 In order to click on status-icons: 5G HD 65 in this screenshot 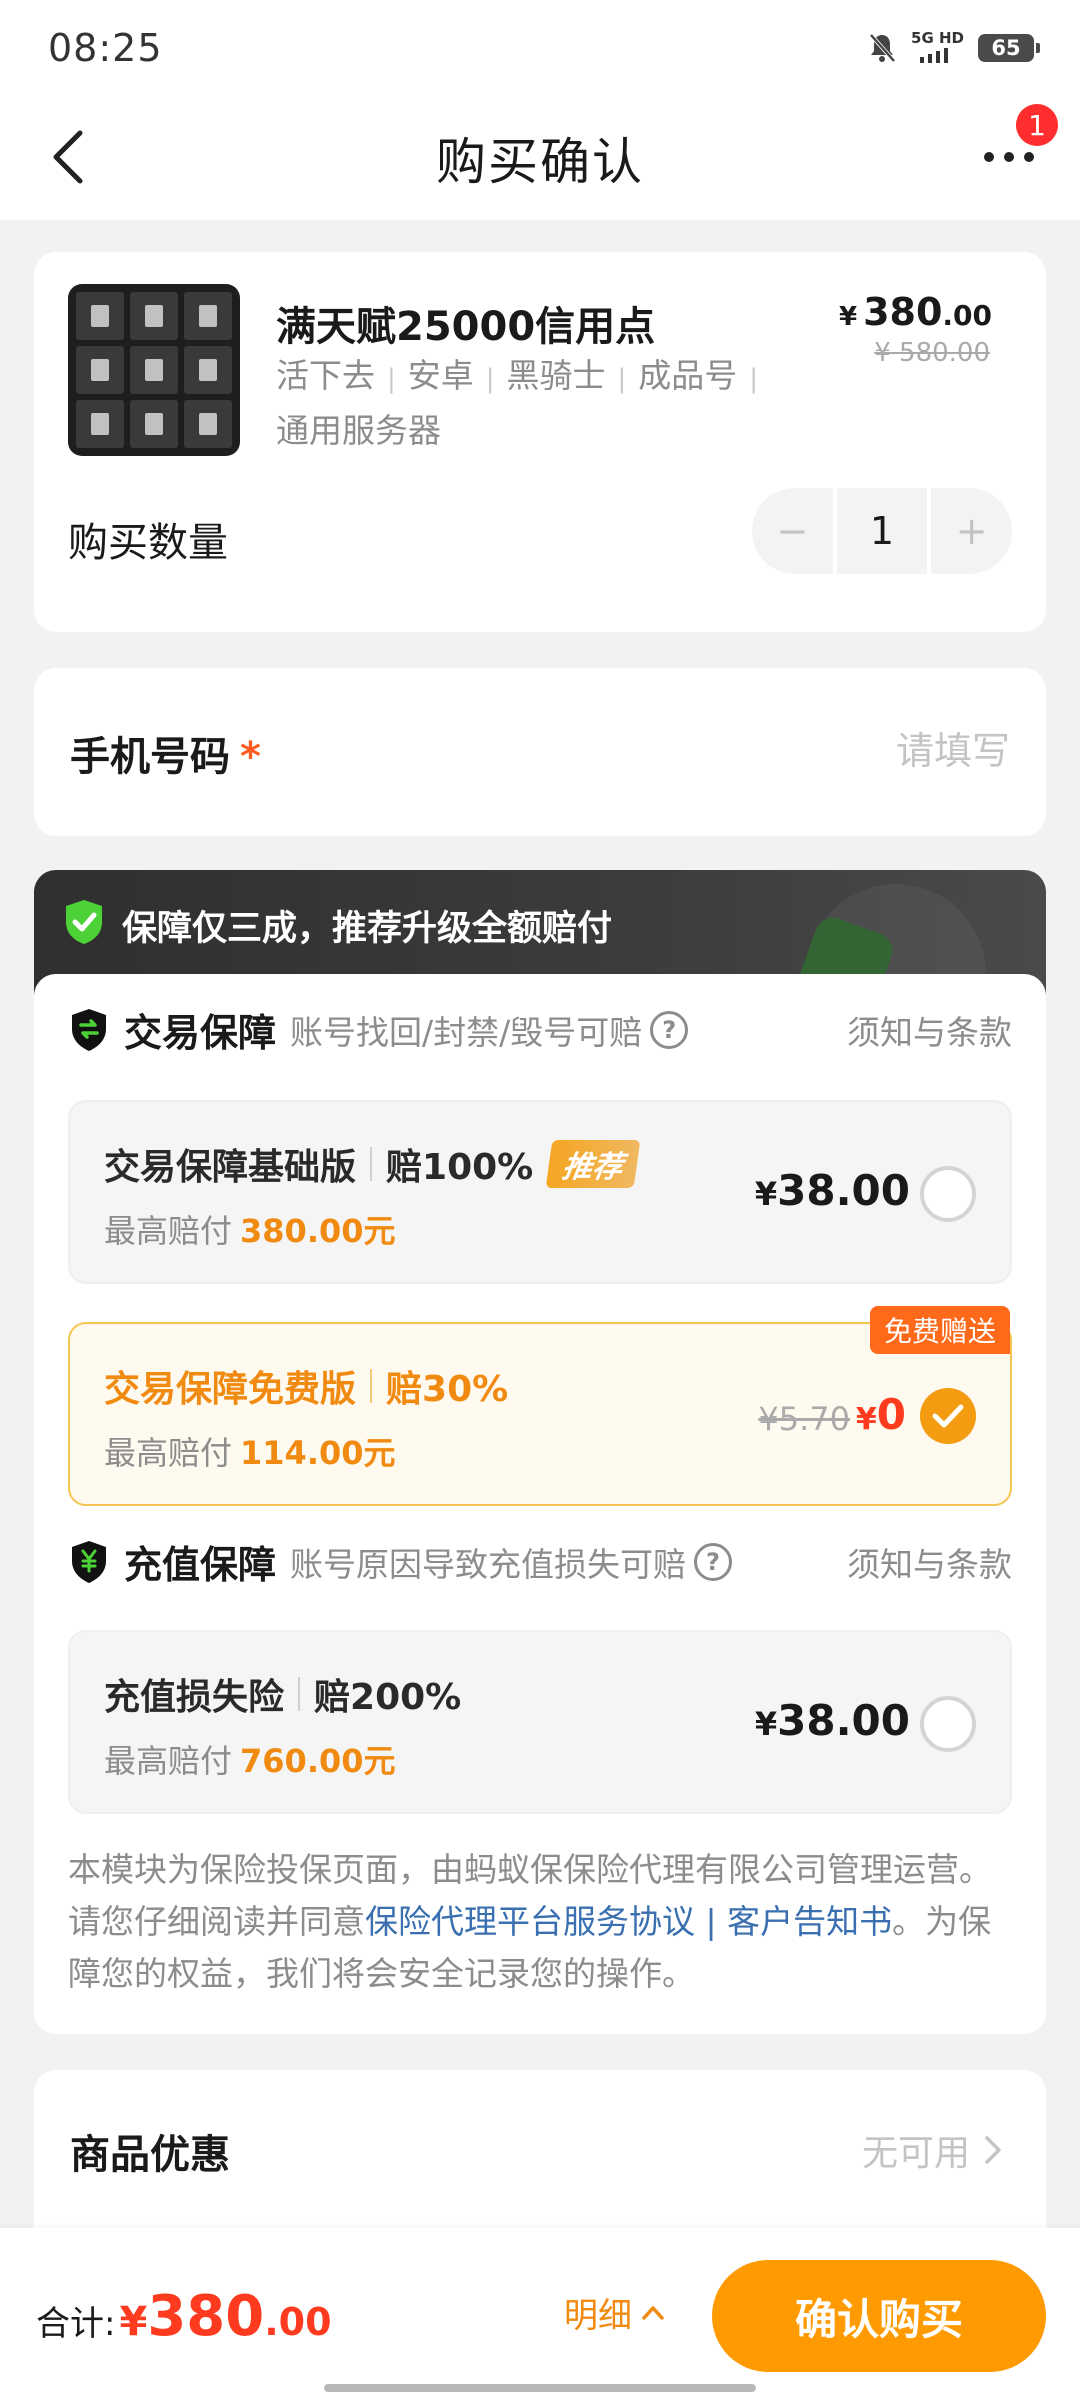, I will do `click(953, 48)`.